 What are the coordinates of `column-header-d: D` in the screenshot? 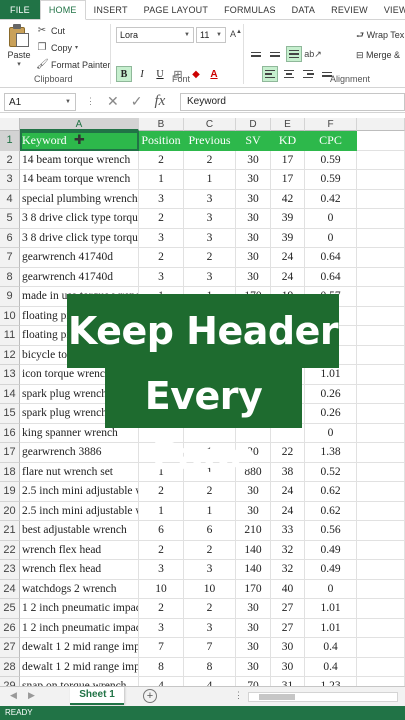 It's located at (253, 124).